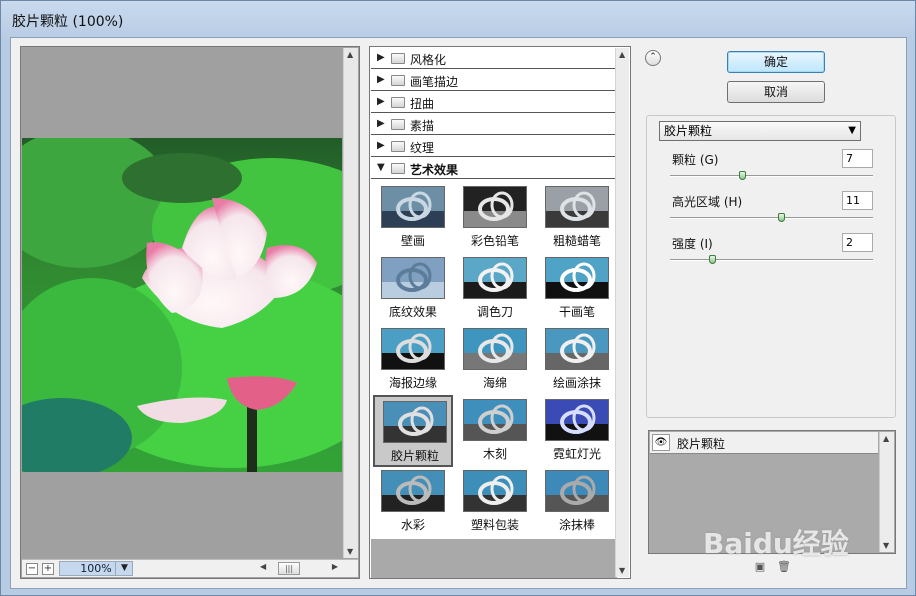  I want to click on category-label: 扭曲, so click(422, 104).